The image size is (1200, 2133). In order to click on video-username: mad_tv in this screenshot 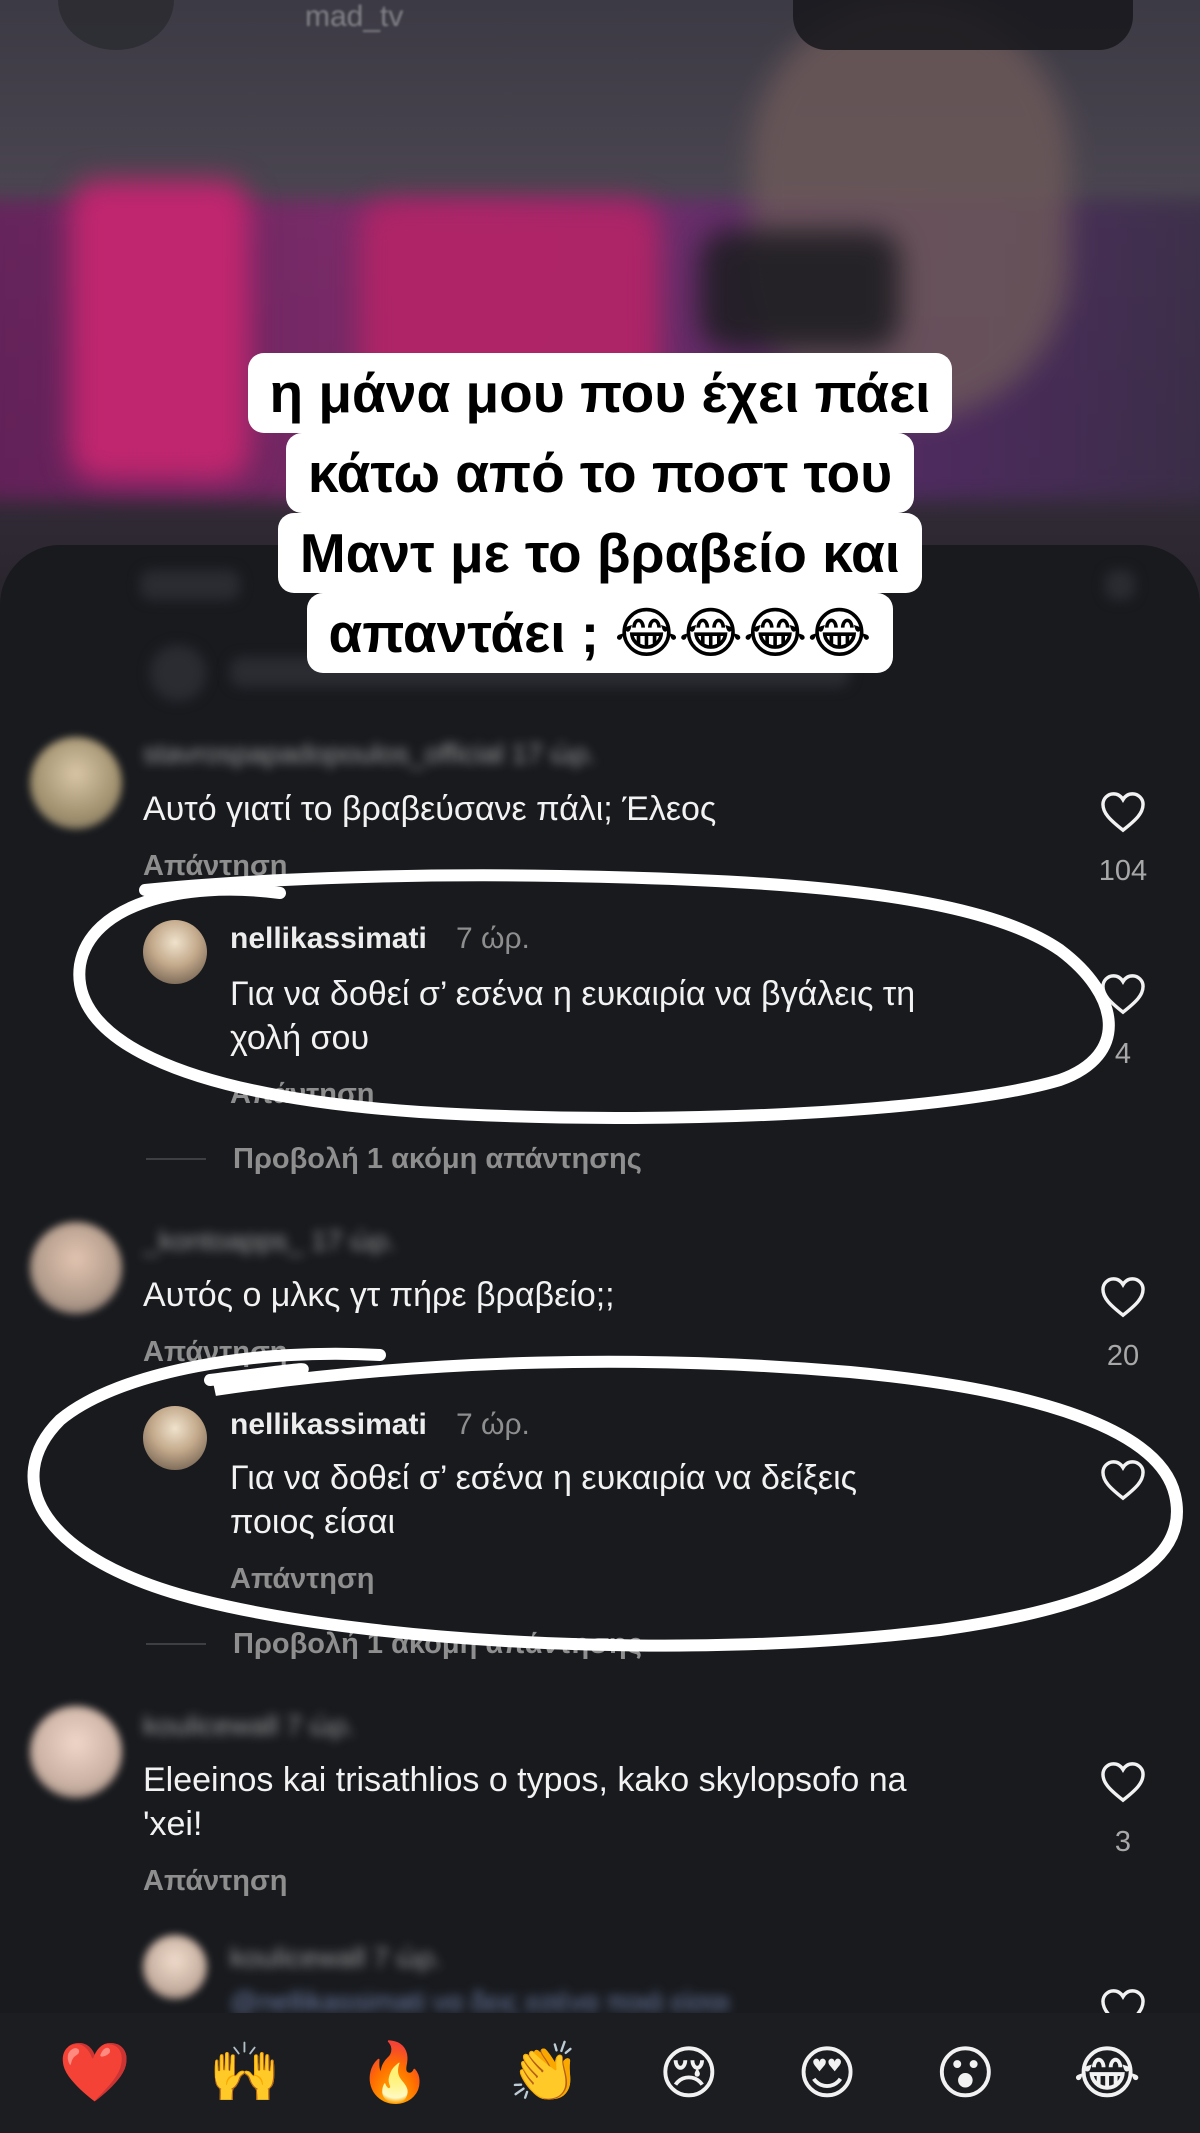, I will do `click(354, 17)`.